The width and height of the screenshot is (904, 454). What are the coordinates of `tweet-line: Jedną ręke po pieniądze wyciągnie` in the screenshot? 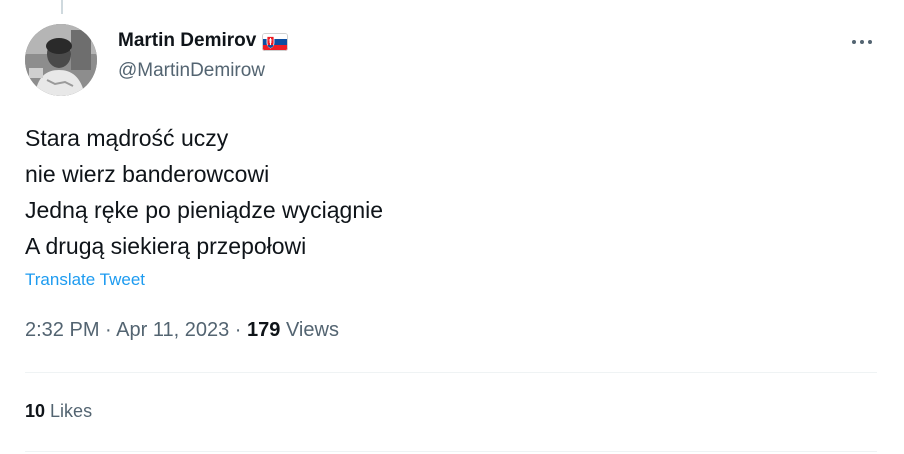 It's located at (204, 210).